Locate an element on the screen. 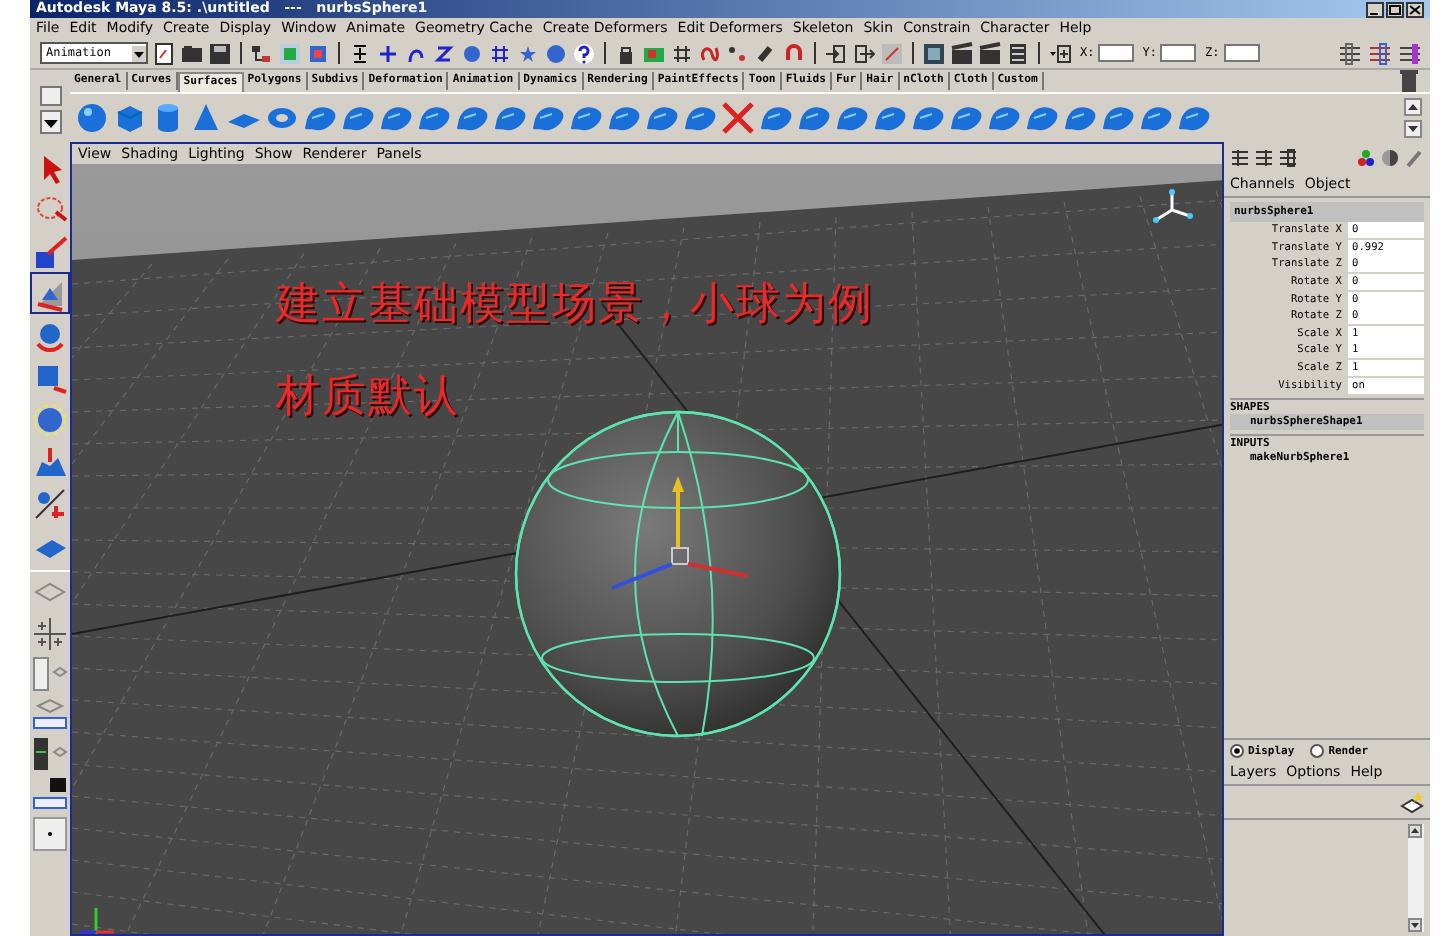 The width and height of the screenshot is (1446, 936). pen-icon is located at coordinates (1414, 158).